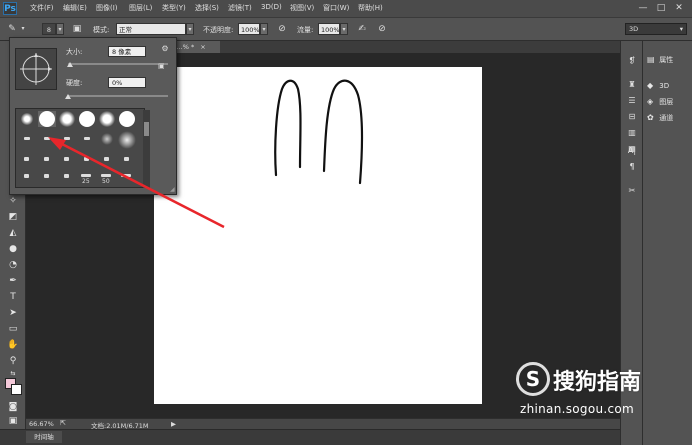 The height and width of the screenshot is (445, 692). Describe the element at coordinates (173, 424) in the screenshot. I see `status-menu-arrow-icon: ▶` at that location.